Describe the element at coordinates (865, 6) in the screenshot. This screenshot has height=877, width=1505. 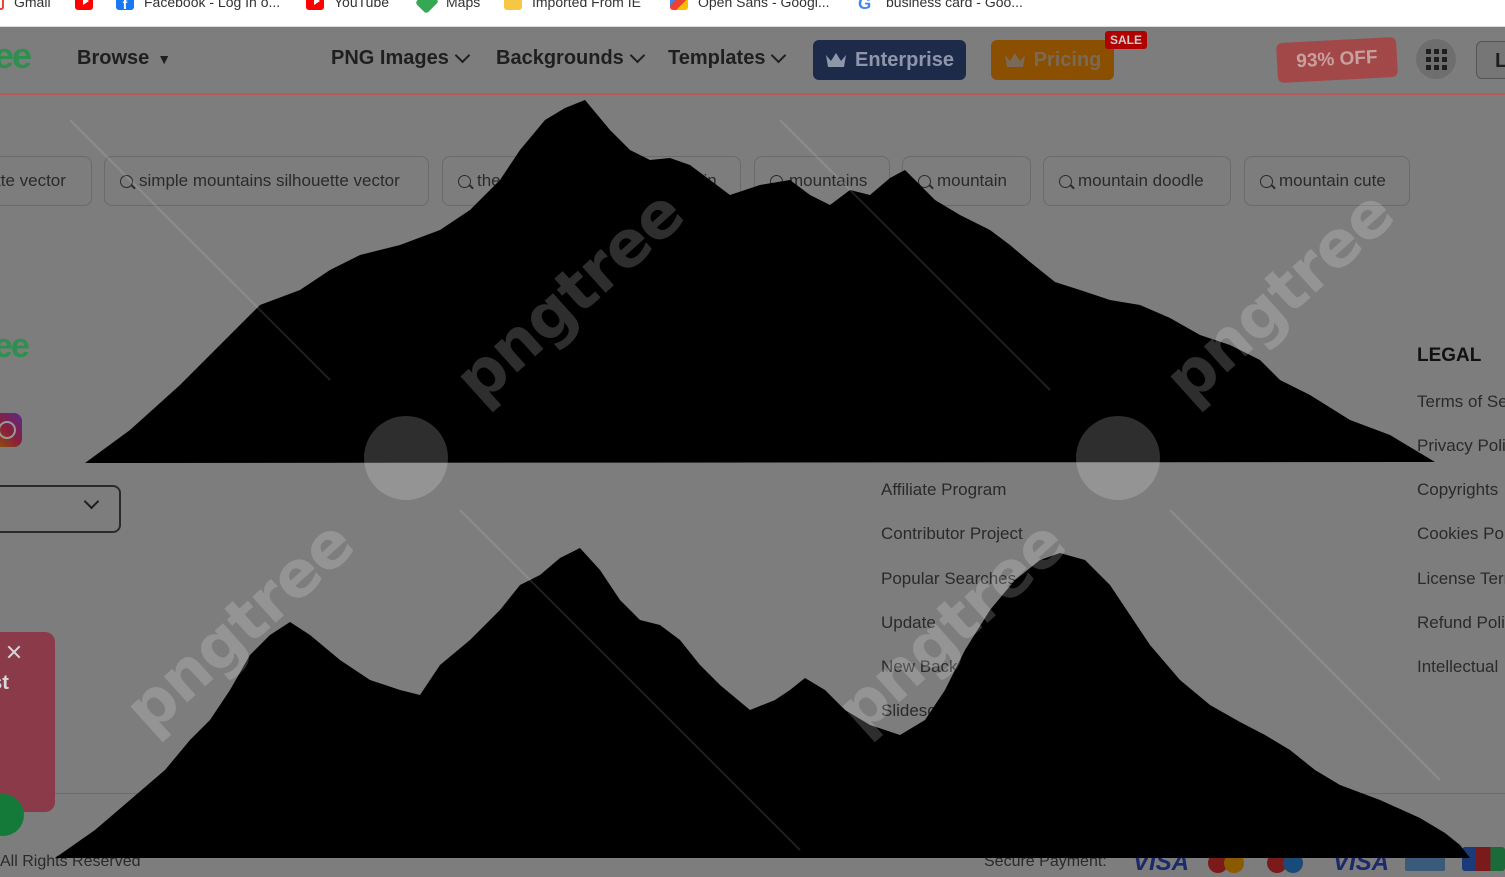
I see `google-icon: G` at that location.